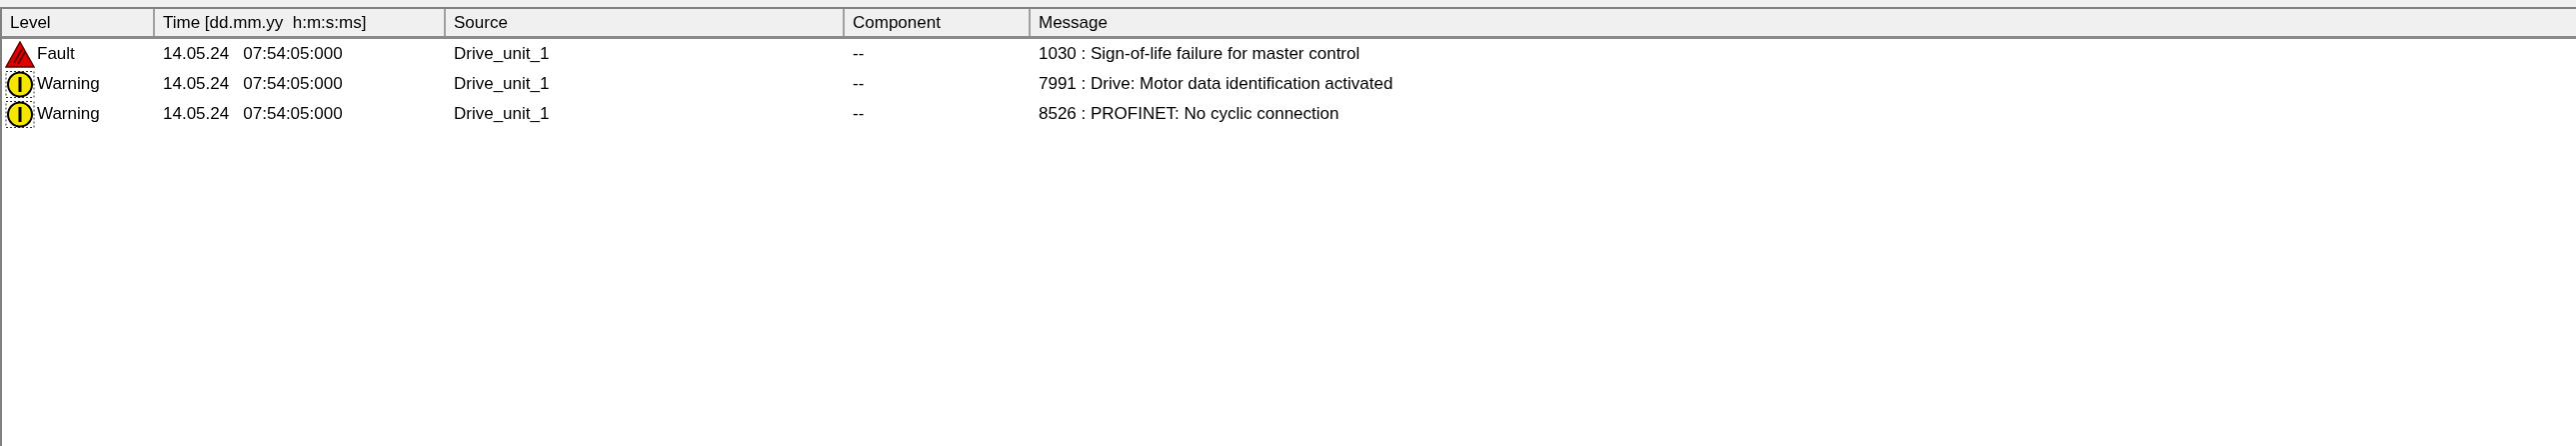 Image resolution: width=2576 pixels, height=446 pixels. I want to click on column-header: Level, so click(78, 22).